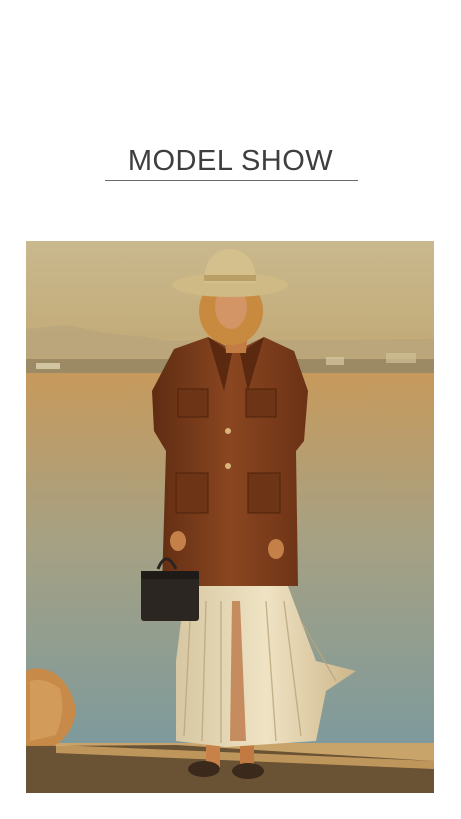 The height and width of the screenshot is (819, 461). What do you see at coordinates (192, 493) in the screenshot?
I see `hip-pocket-left` at bounding box center [192, 493].